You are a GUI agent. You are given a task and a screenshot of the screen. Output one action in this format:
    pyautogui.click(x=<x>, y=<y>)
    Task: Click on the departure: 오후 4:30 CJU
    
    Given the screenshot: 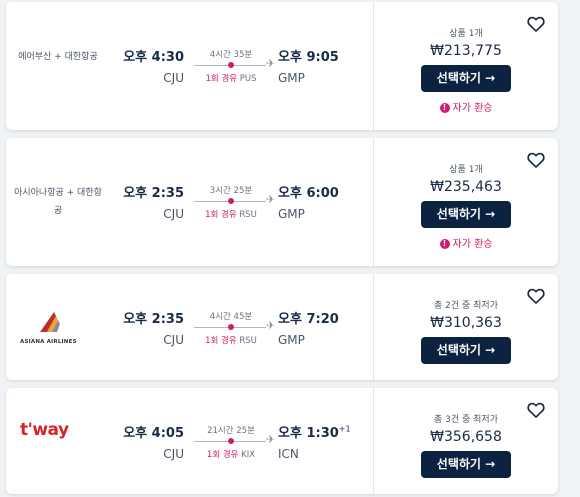 What is the action you would take?
    pyautogui.click(x=149, y=65)
    